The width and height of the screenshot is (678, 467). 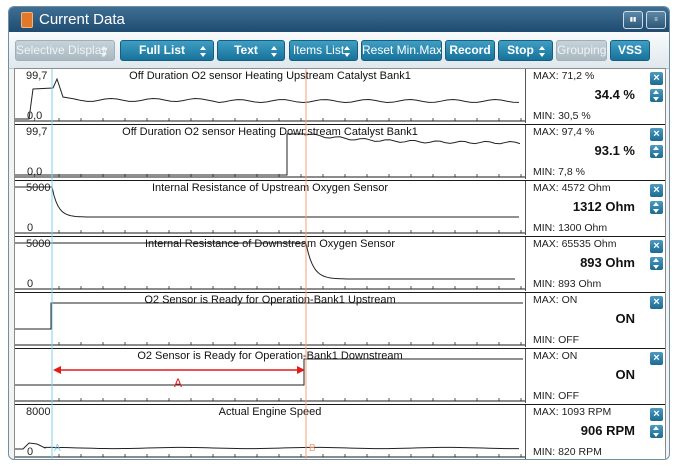 What do you see at coordinates (82, 19) in the screenshot?
I see `window-title: Current Data` at bounding box center [82, 19].